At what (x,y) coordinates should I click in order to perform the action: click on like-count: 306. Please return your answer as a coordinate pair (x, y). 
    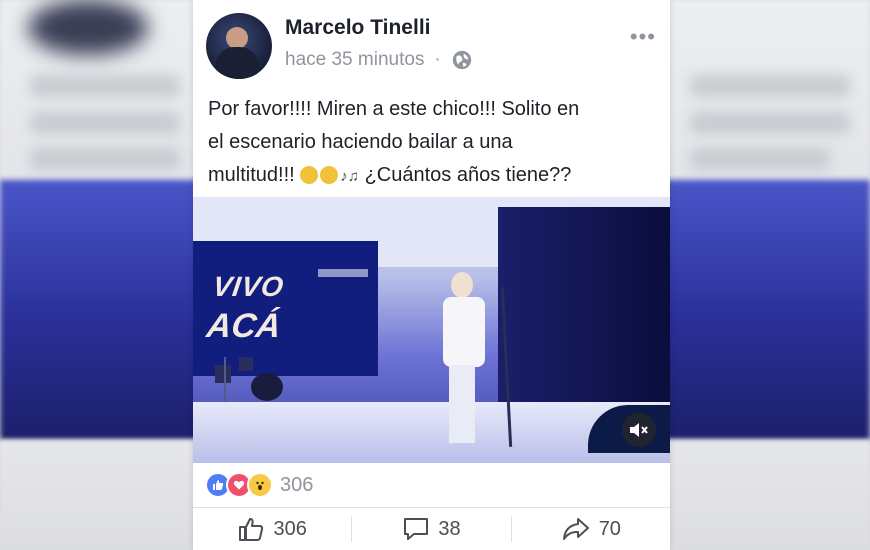
    Looking at the image, I should click on (290, 528).